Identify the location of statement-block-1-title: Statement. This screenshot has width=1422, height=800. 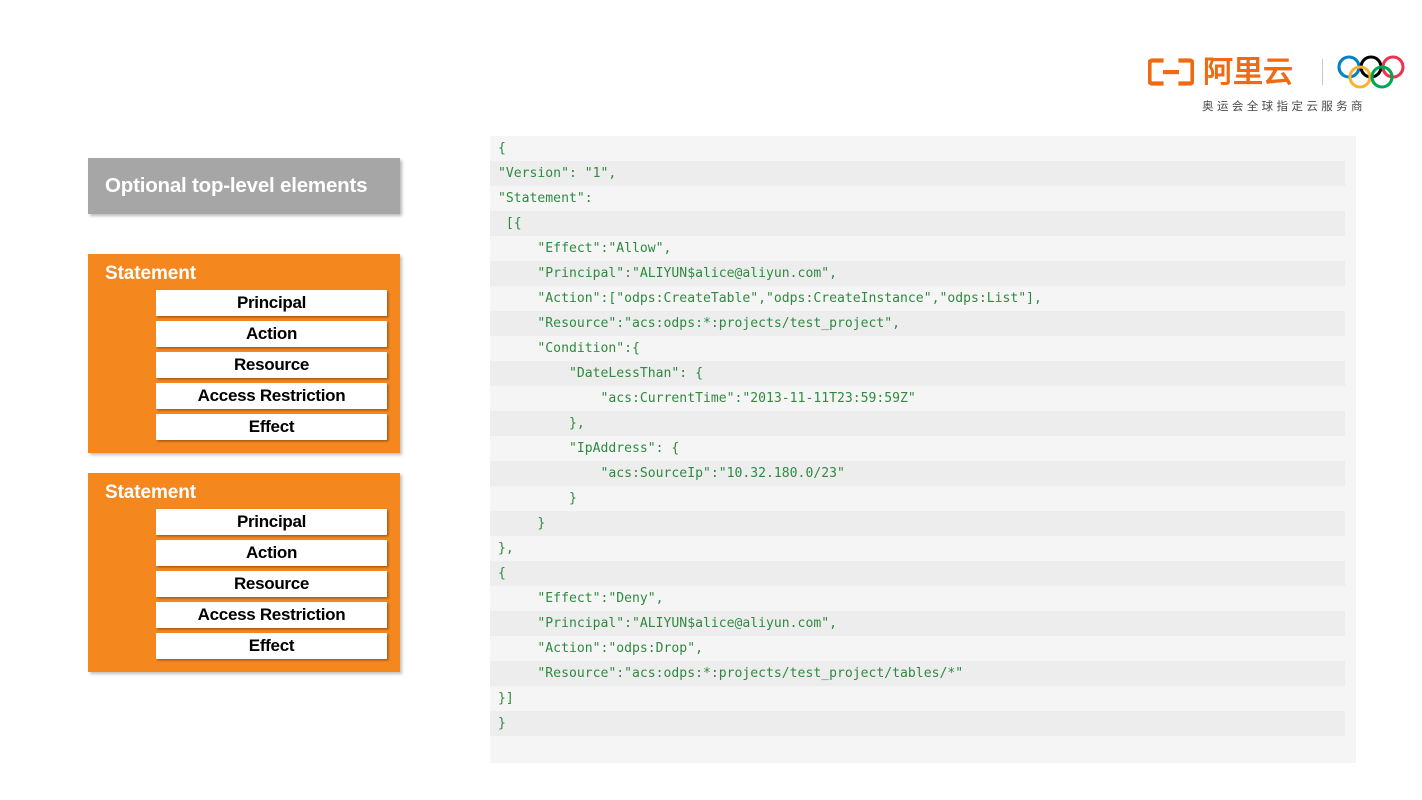
(150, 273).